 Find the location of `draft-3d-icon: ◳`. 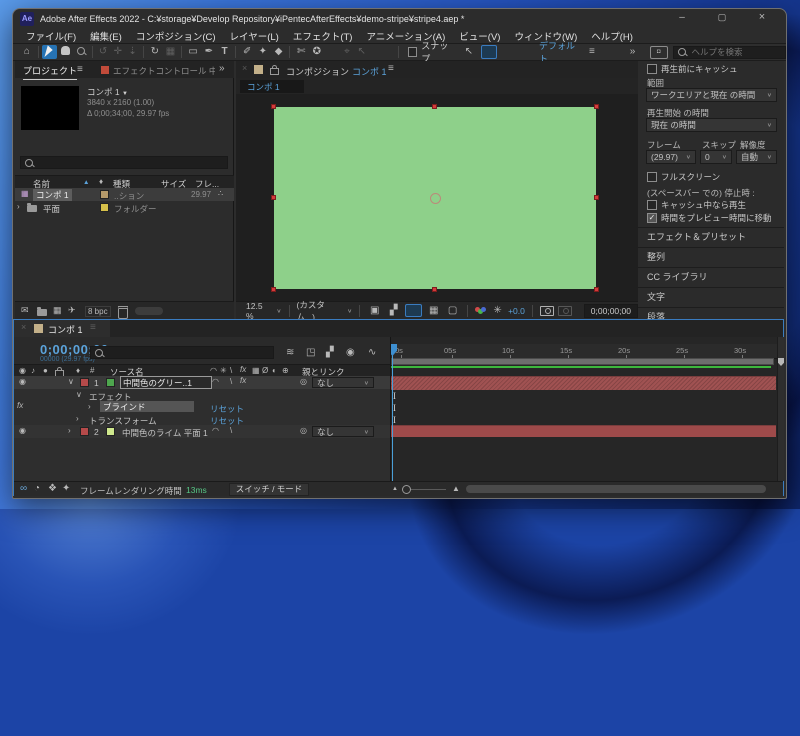

draft-3d-icon: ◳ is located at coordinates (310, 353).